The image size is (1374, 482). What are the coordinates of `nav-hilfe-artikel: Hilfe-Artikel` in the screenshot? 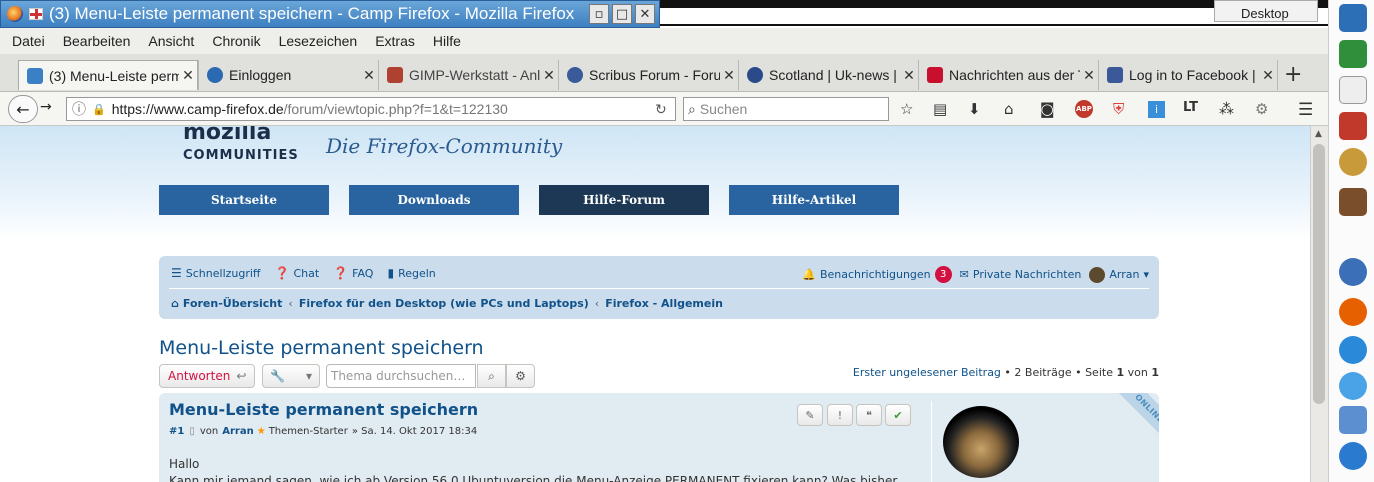 It's located at (814, 200).